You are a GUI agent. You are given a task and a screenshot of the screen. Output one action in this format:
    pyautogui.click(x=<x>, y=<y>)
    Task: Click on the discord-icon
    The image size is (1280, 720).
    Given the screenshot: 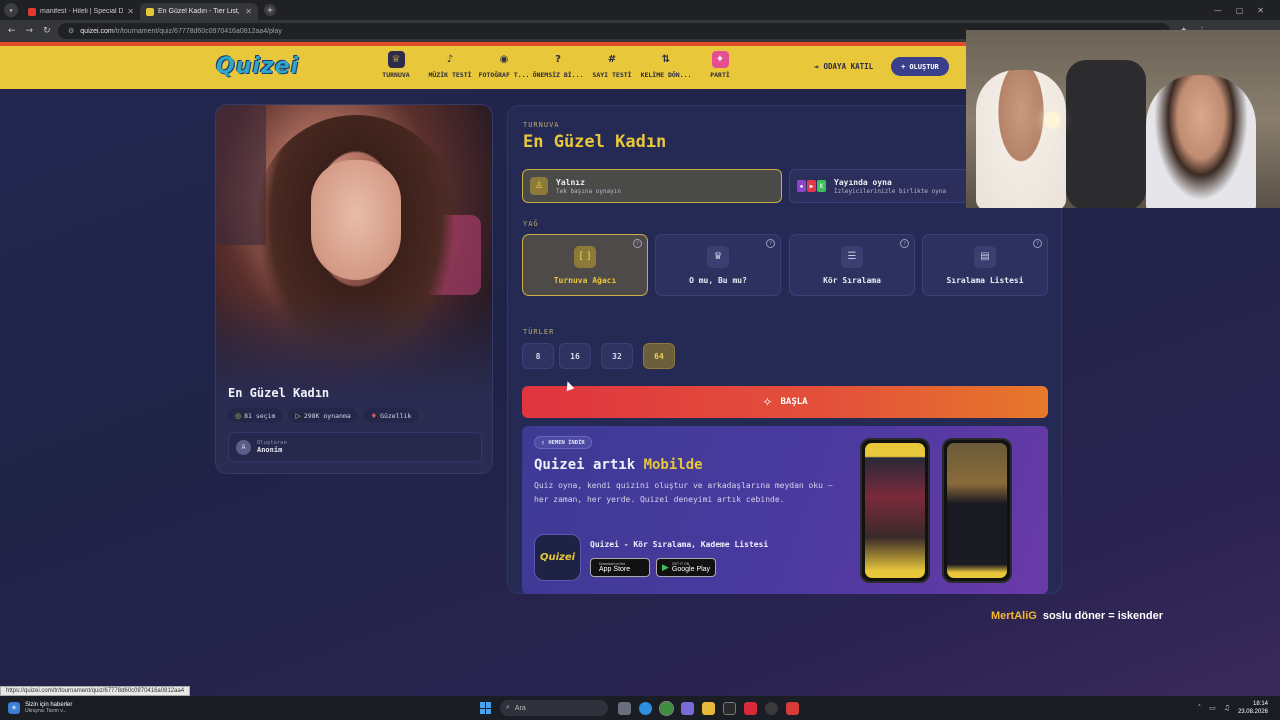 What is the action you would take?
    pyautogui.click(x=687, y=708)
    